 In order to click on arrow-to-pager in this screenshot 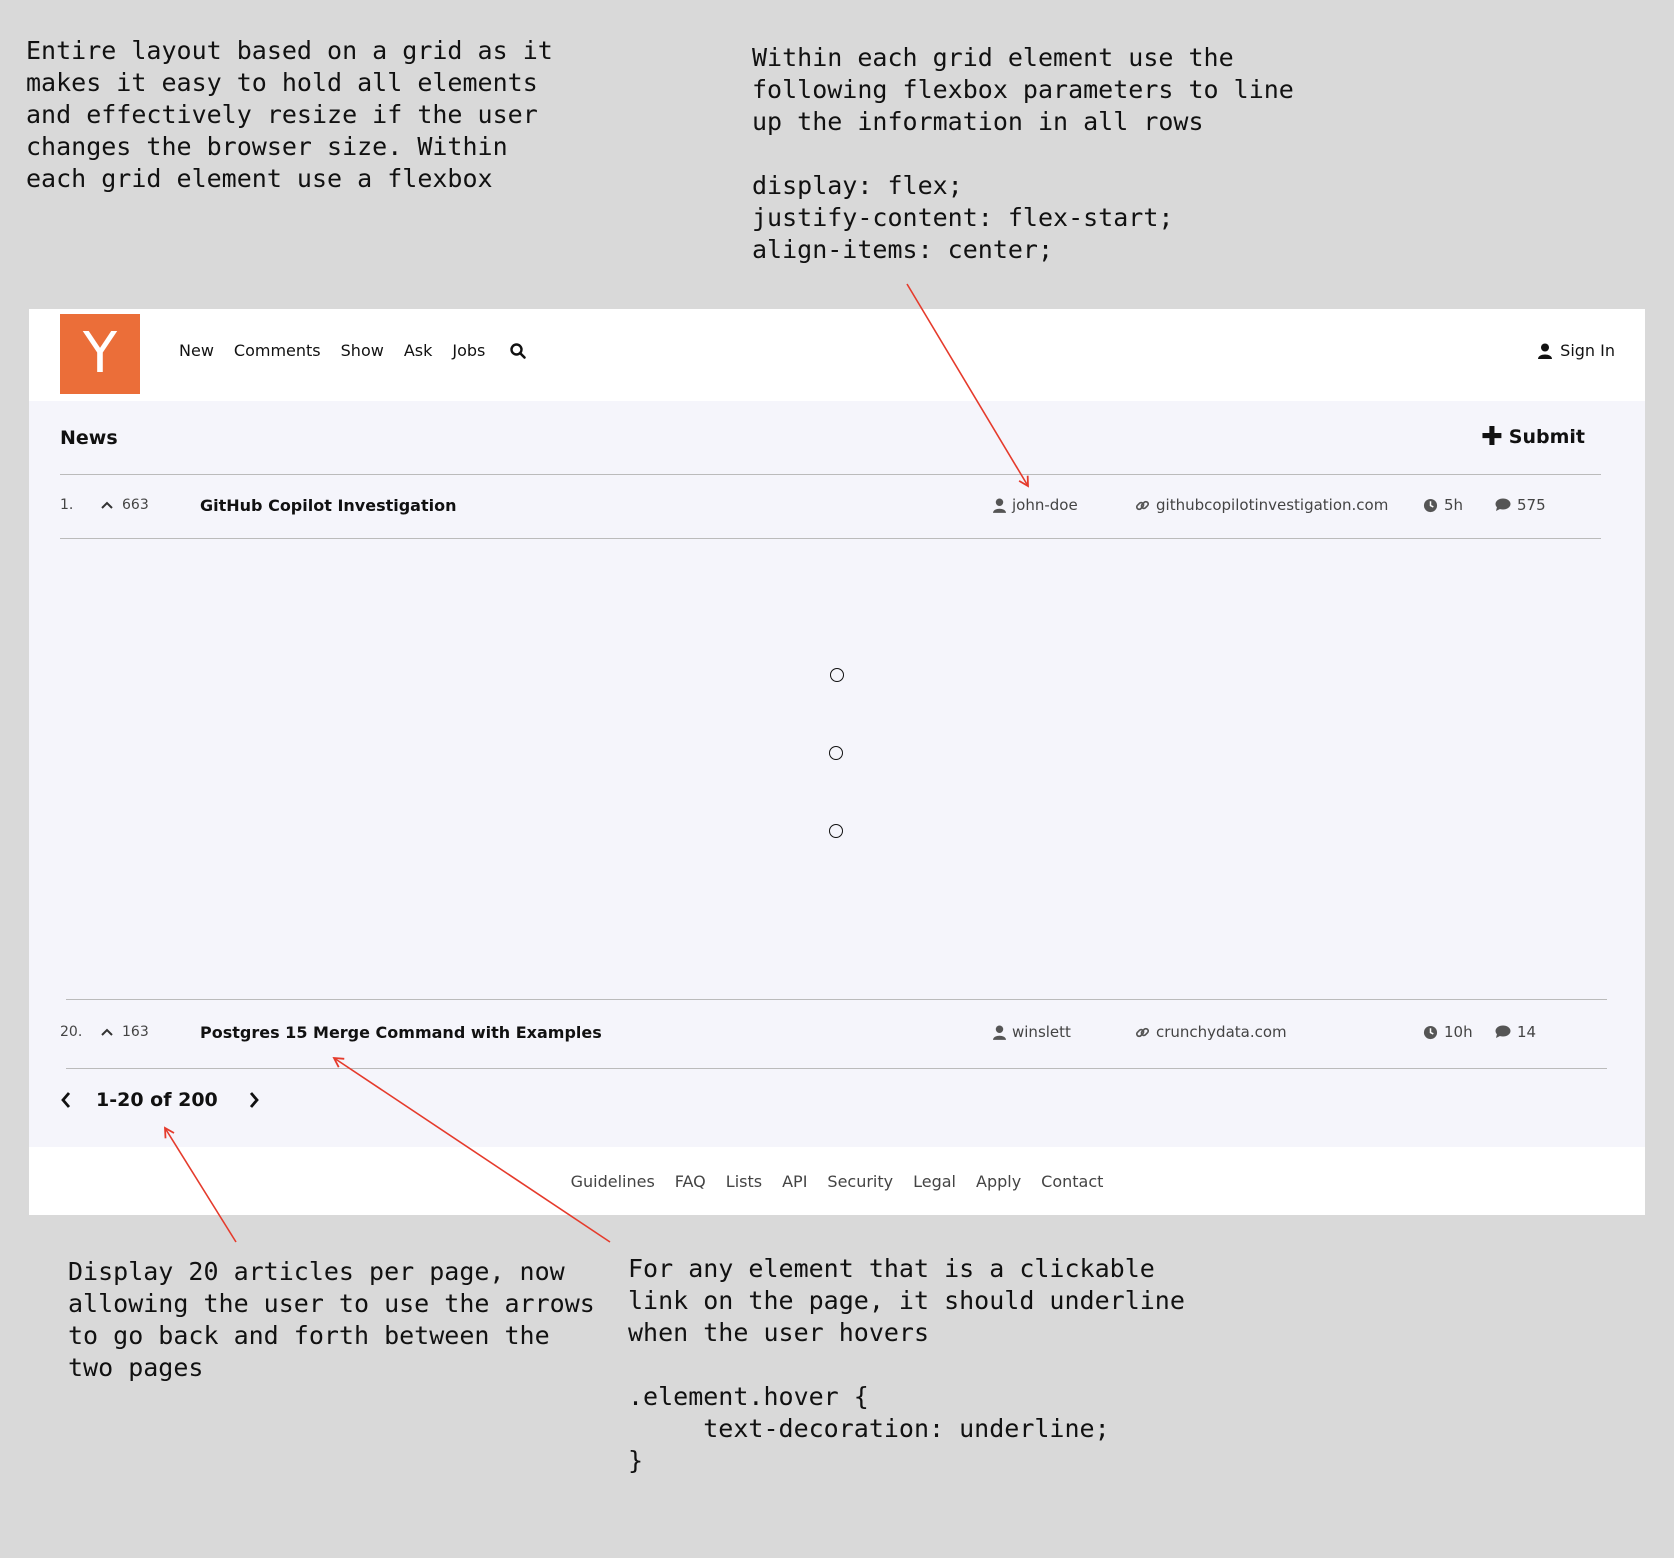, I will do `click(200, 1184)`.